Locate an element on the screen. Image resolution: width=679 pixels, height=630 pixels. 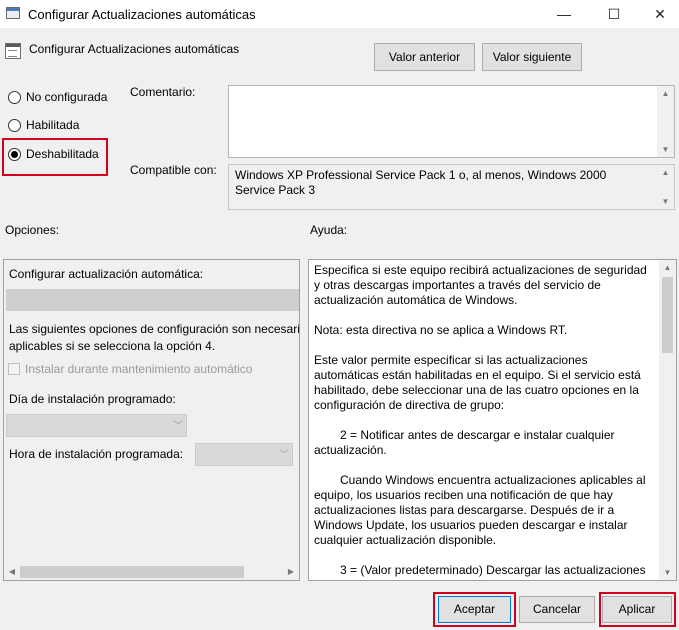
help-heading: Ayuda: is located at coordinates (329, 230).